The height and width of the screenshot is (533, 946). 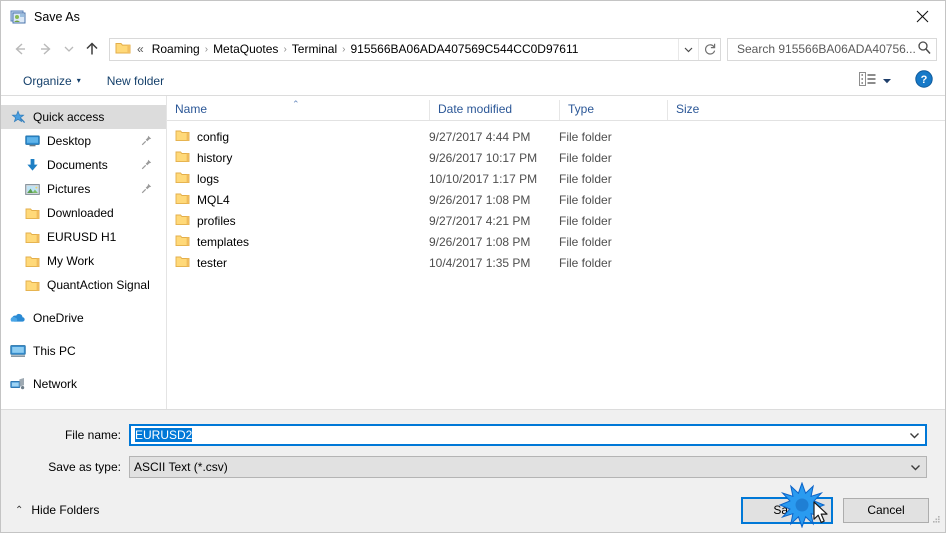 I want to click on breadcrumb-item-roaming: Roaming, so click(x=176, y=49).